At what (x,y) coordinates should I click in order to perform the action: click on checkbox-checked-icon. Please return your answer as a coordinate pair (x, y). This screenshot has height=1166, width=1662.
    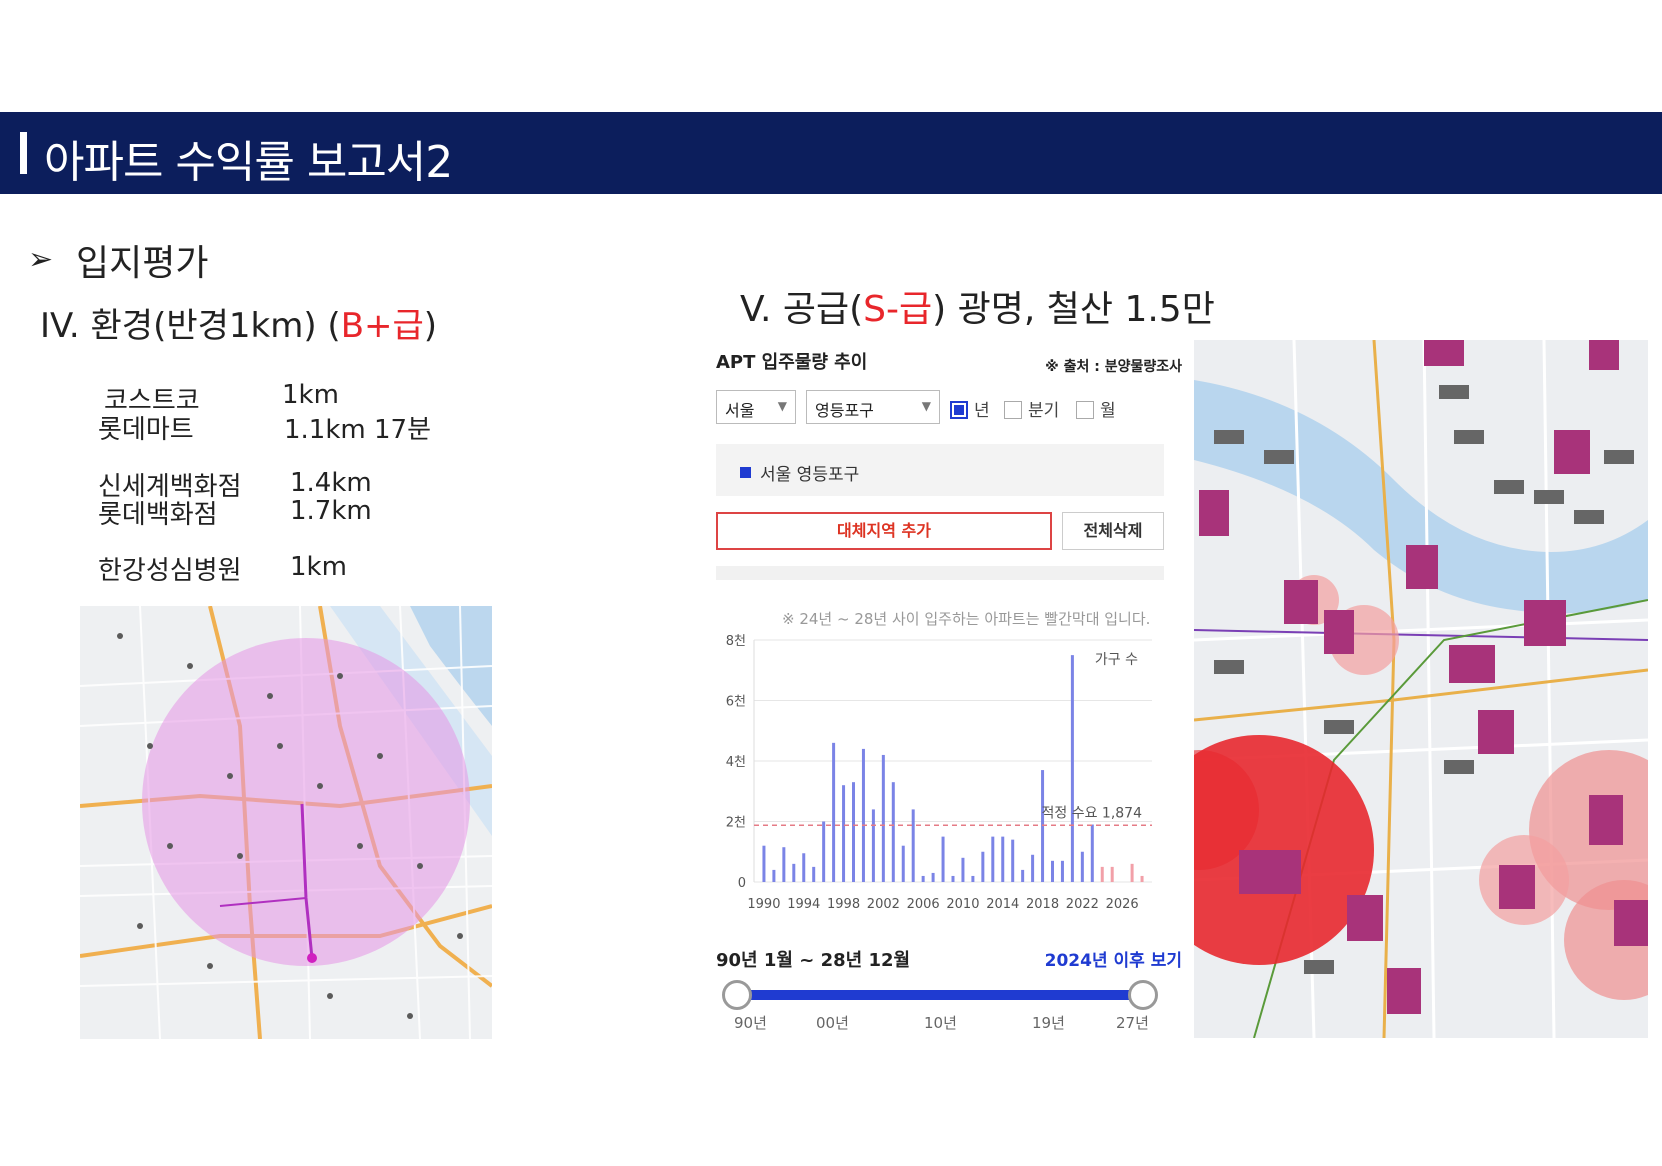
    Looking at the image, I should click on (959, 410).